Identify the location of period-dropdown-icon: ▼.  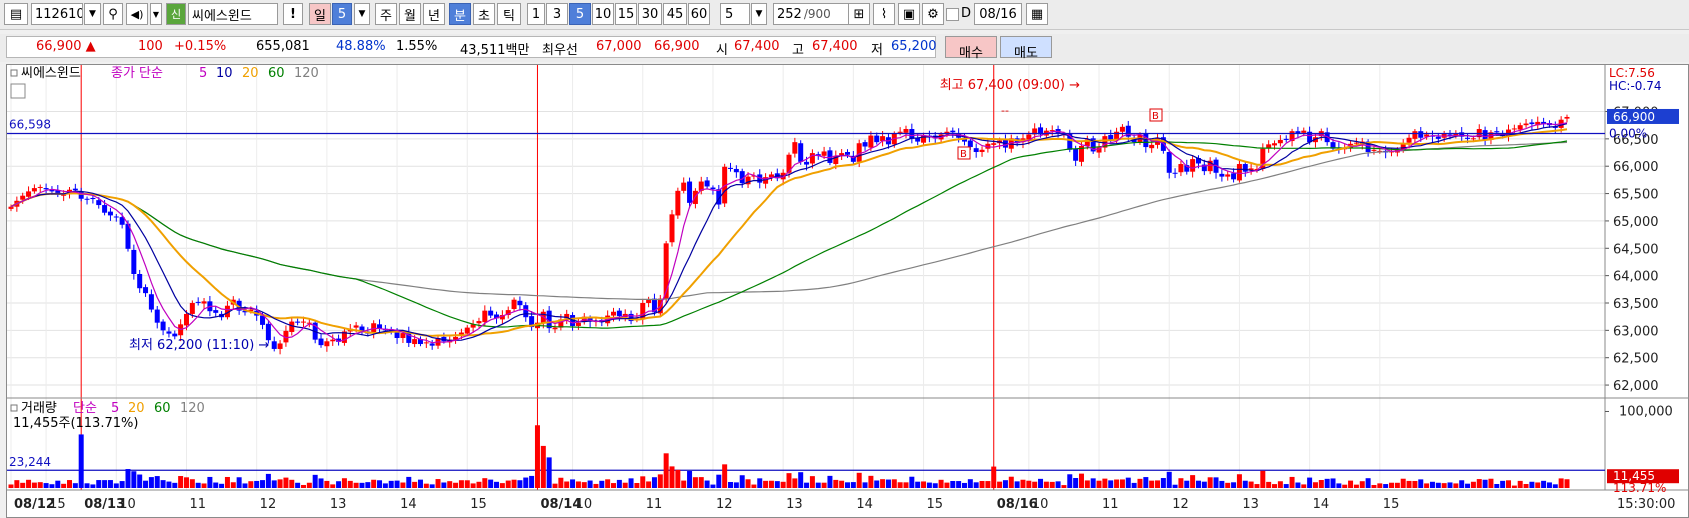
(362, 14).